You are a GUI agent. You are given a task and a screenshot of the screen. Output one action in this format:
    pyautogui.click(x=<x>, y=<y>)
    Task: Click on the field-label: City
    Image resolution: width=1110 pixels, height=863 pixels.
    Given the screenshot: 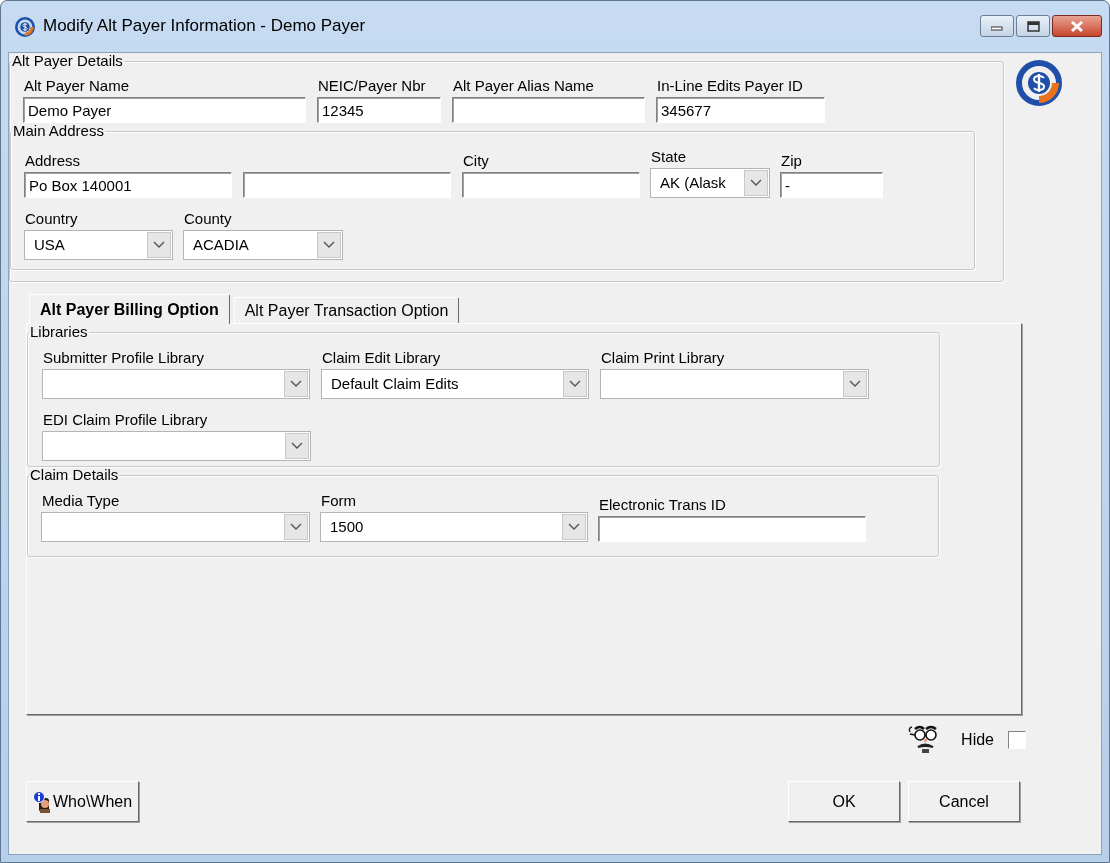 What is the action you would take?
    pyautogui.click(x=476, y=161)
    